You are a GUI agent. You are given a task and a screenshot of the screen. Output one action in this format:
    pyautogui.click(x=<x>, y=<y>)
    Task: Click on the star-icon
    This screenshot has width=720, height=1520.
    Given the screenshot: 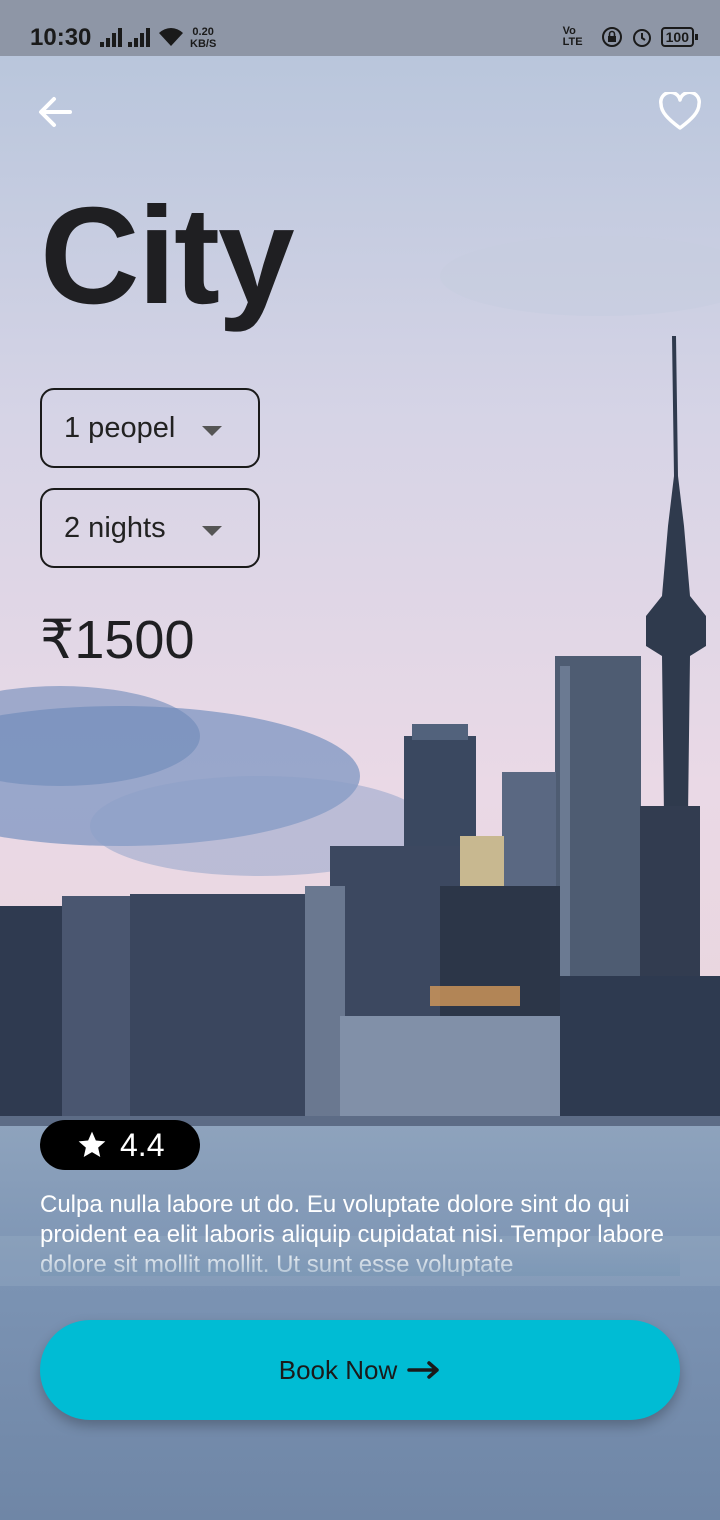 What is the action you would take?
    pyautogui.click(x=92, y=1144)
    